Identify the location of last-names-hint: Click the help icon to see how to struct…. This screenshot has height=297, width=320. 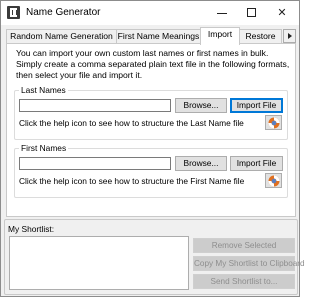
(131, 123).